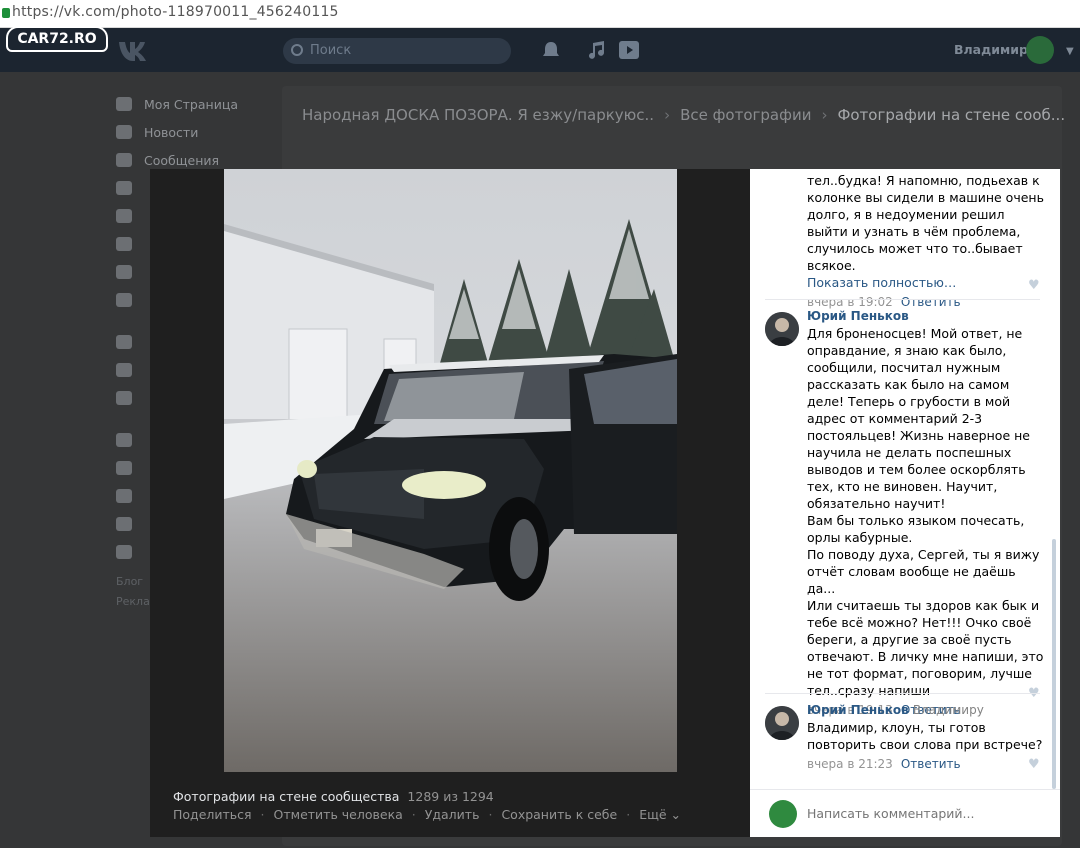 The image size is (1080, 848). I want to click on document-icon, so click(124, 370).